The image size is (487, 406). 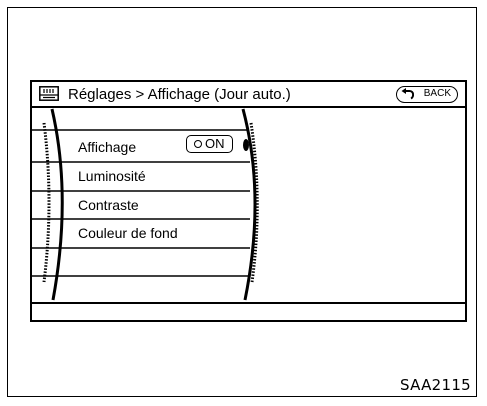 What do you see at coordinates (107, 147) in the screenshot?
I see `menu-item-affichage: Affichage` at bounding box center [107, 147].